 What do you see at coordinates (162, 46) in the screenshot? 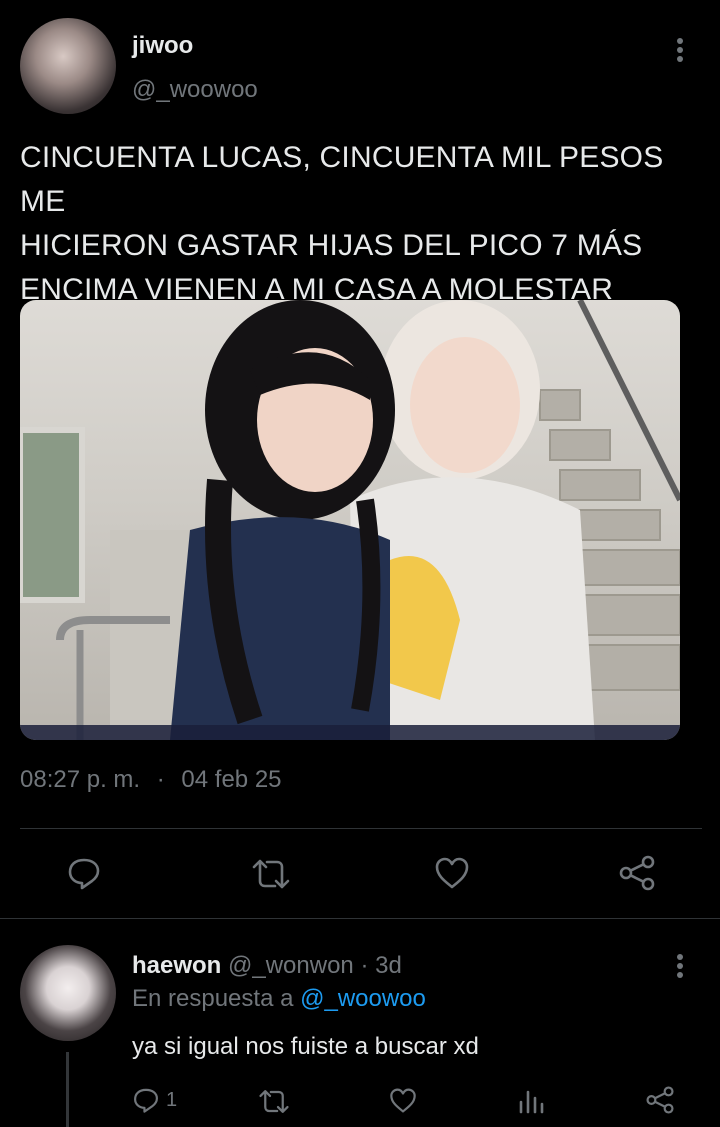
I see `author-name: jiwoo` at bounding box center [162, 46].